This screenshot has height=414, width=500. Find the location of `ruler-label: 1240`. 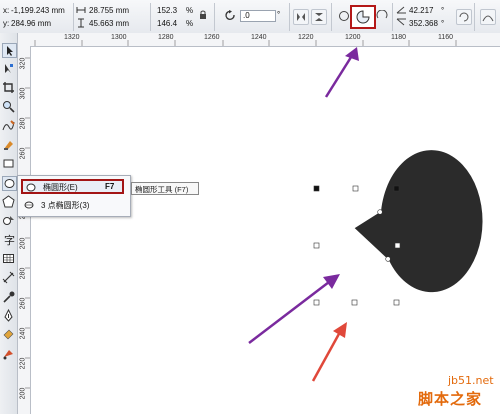

ruler-label: 1240 is located at coordinates (259, 37).